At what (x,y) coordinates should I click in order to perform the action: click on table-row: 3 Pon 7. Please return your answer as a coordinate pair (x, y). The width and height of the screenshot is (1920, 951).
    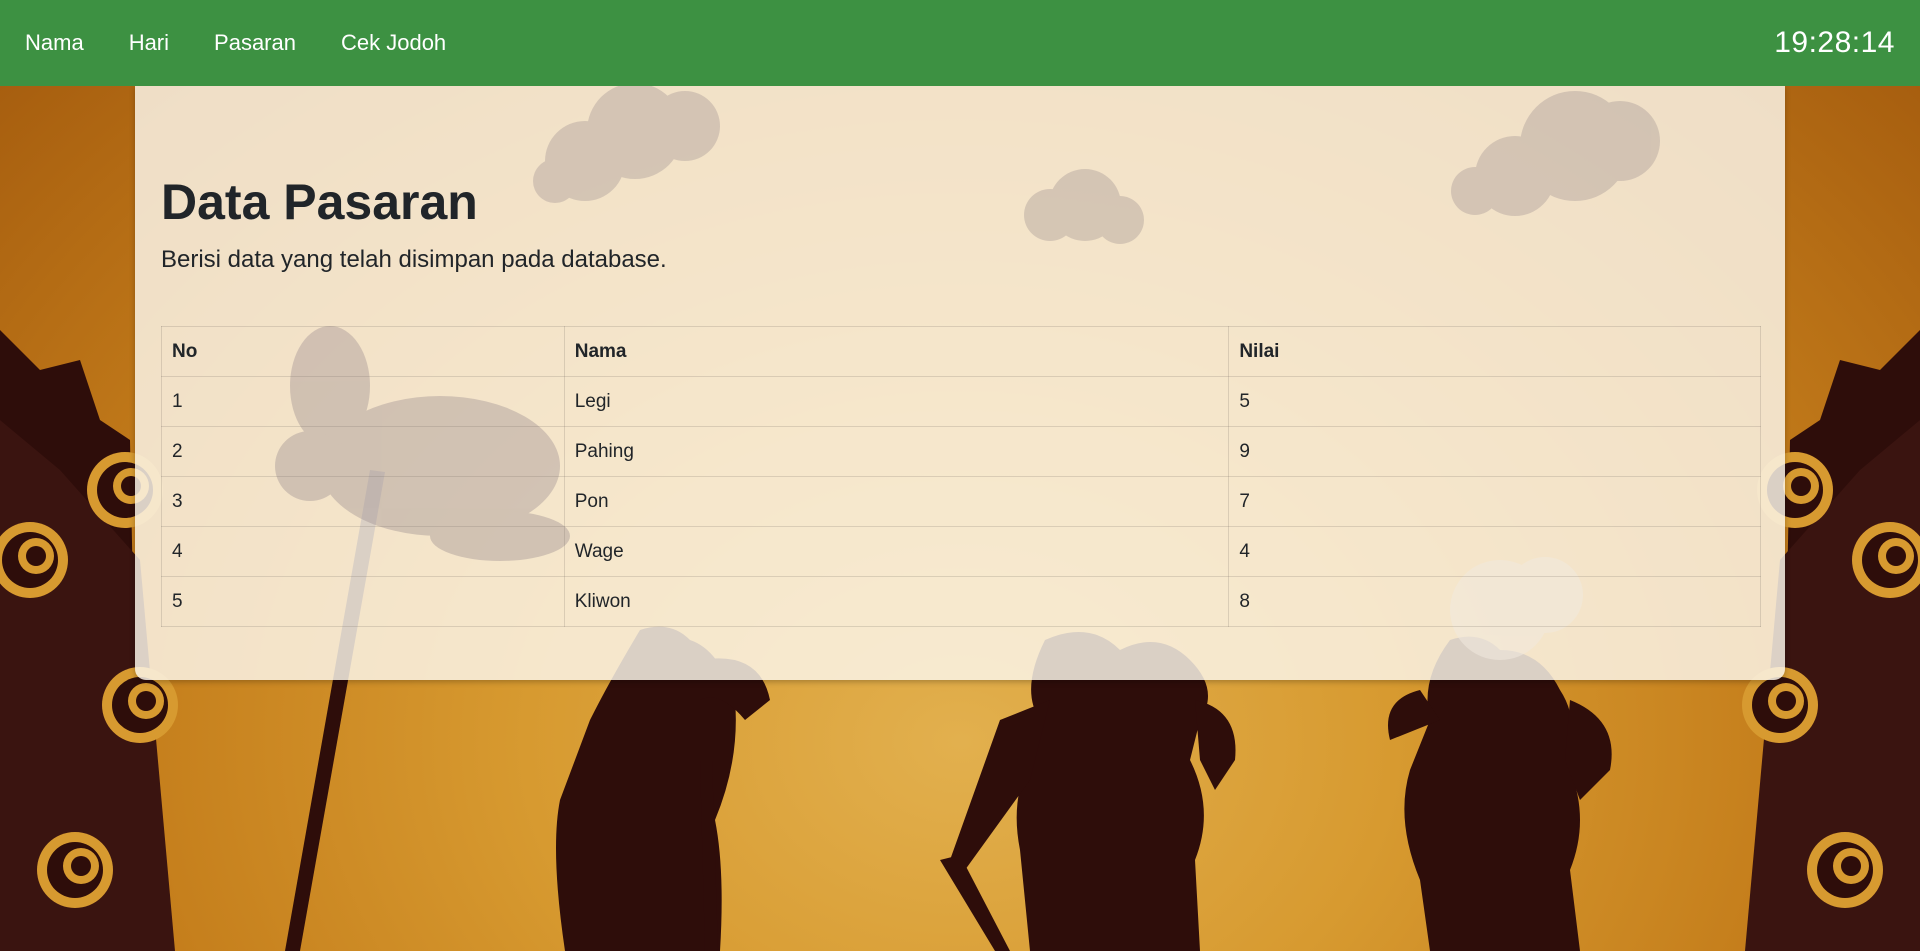
    Looking at the image, I should click on (961, 501).